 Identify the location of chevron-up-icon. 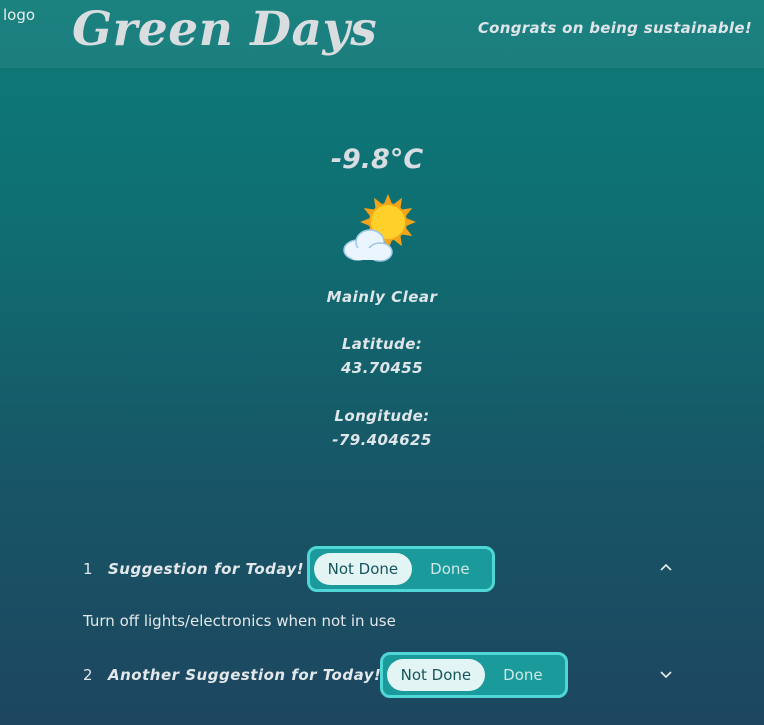
(666, 568).